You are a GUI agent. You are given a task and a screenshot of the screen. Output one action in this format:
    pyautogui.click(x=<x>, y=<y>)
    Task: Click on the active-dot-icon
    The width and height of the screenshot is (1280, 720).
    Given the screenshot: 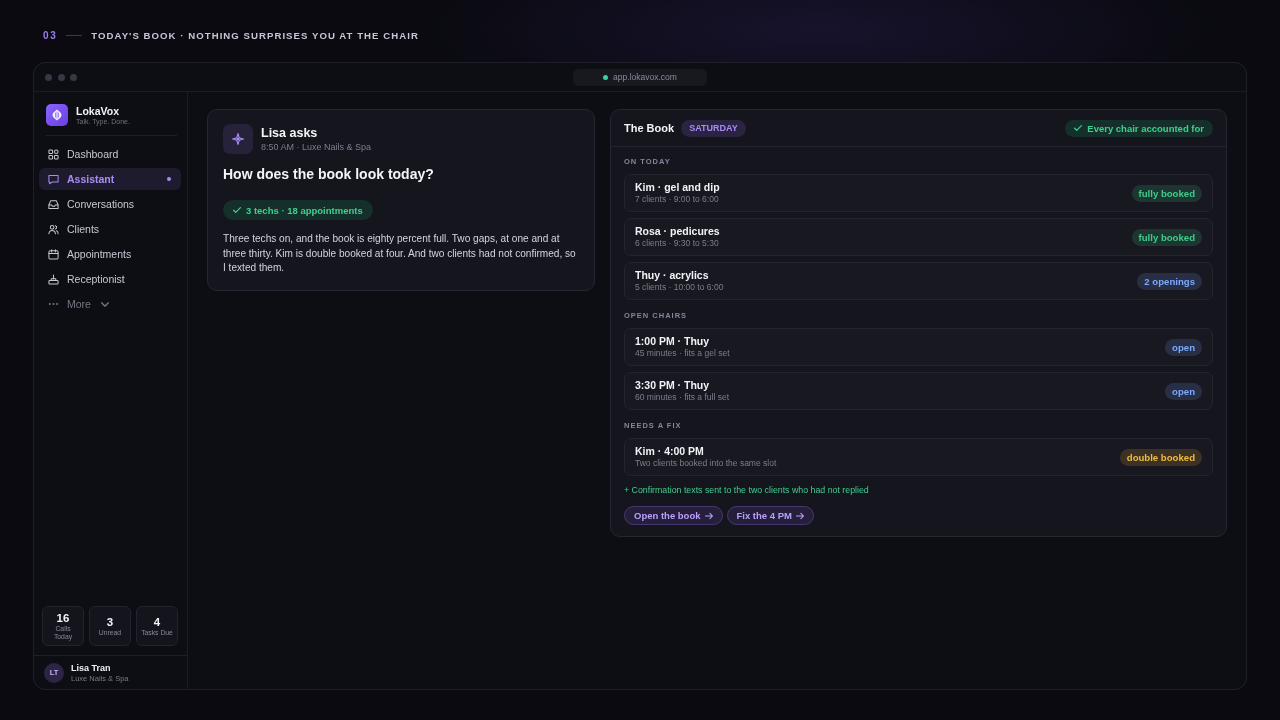 What is the action you would take?
    pyautogui.click(x=169, y=179)
    